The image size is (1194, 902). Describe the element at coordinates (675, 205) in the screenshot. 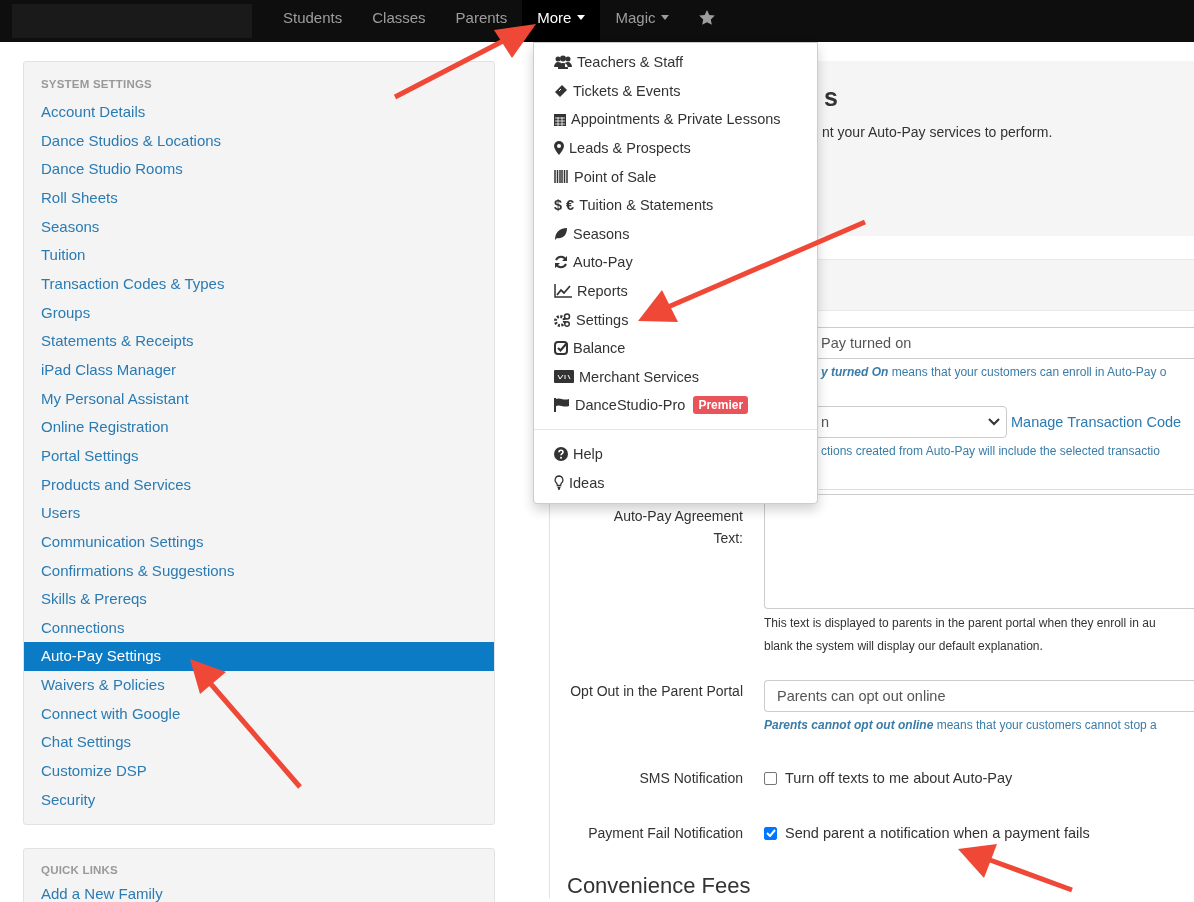

I see `menu-item: $ € Tuition & Statements` at that location.